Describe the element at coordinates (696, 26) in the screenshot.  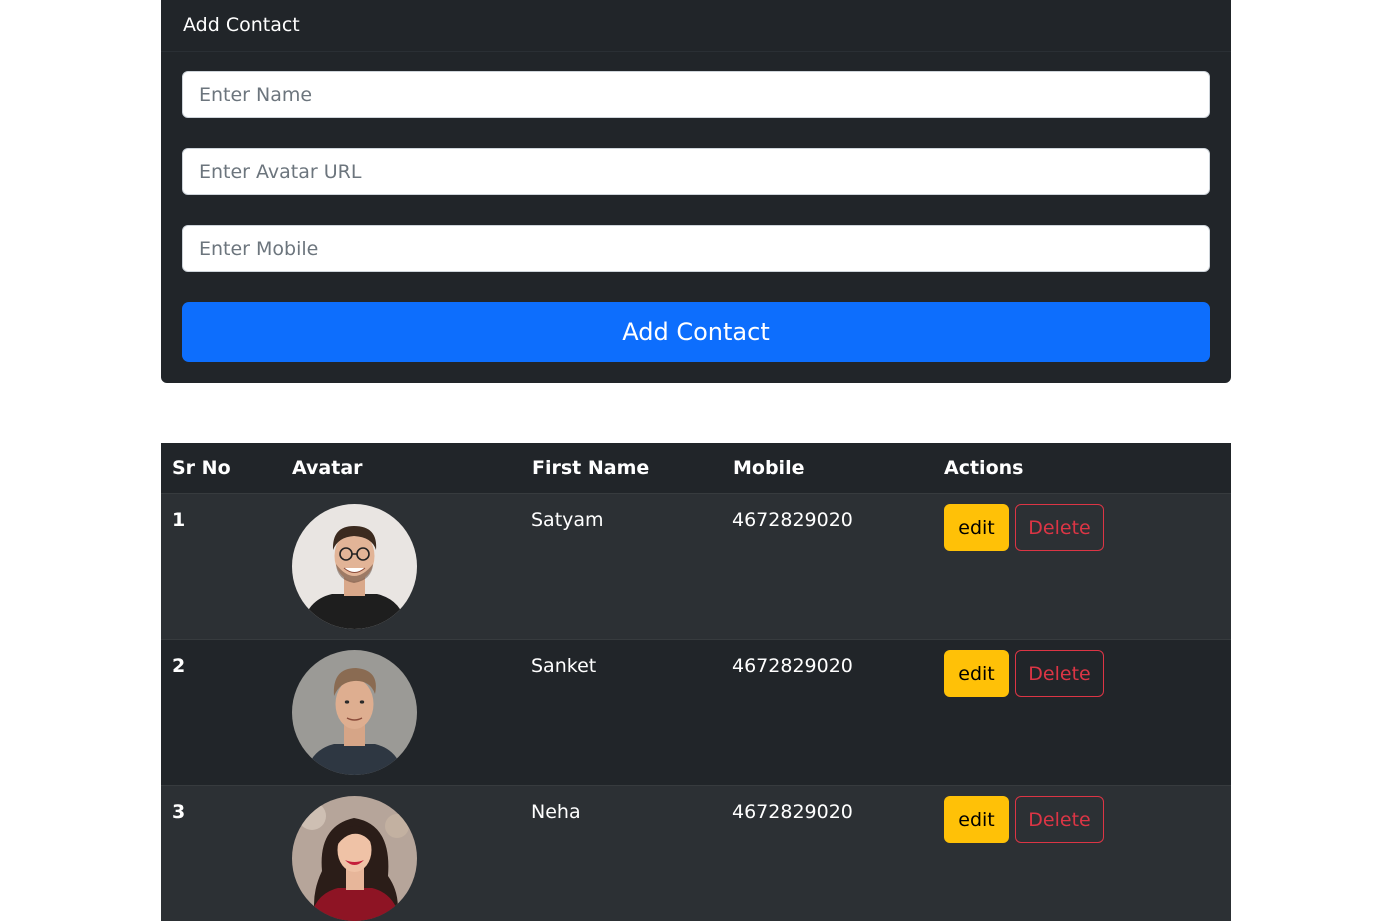
I see `card-title: Add Contact` at that location.